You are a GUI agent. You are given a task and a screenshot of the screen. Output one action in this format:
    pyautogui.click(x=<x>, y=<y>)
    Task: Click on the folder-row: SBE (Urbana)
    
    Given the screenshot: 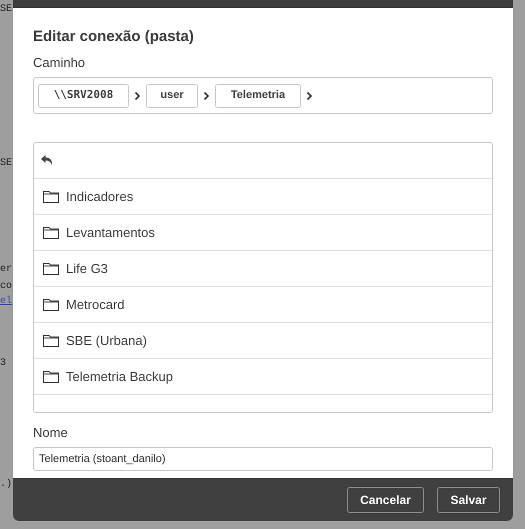 What is the action you would take?
    pyautogui.click(x=263, y=341)
    